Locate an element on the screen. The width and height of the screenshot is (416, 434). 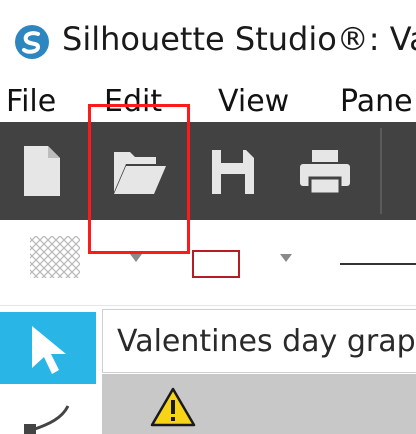
new-document-button is located at coordinates (42, 171).